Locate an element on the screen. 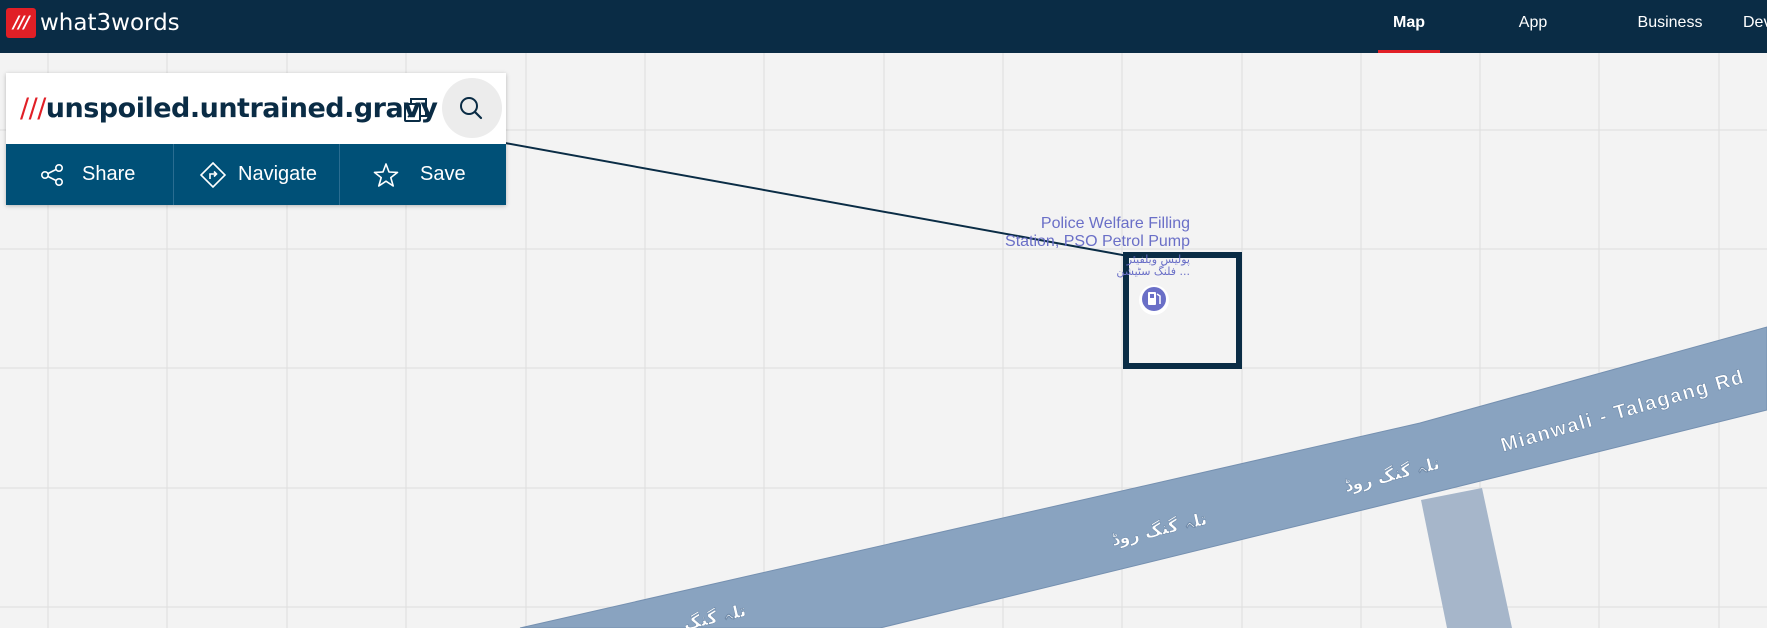 The height and width of the screenshot is (628, 1767). save-label: Save is located at coordinates (443, 174).